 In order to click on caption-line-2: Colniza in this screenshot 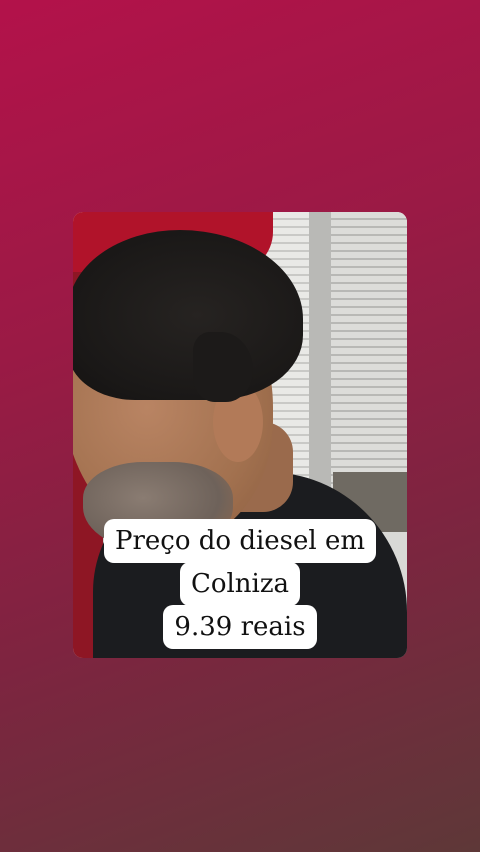, I will do `click(240, 584)`.